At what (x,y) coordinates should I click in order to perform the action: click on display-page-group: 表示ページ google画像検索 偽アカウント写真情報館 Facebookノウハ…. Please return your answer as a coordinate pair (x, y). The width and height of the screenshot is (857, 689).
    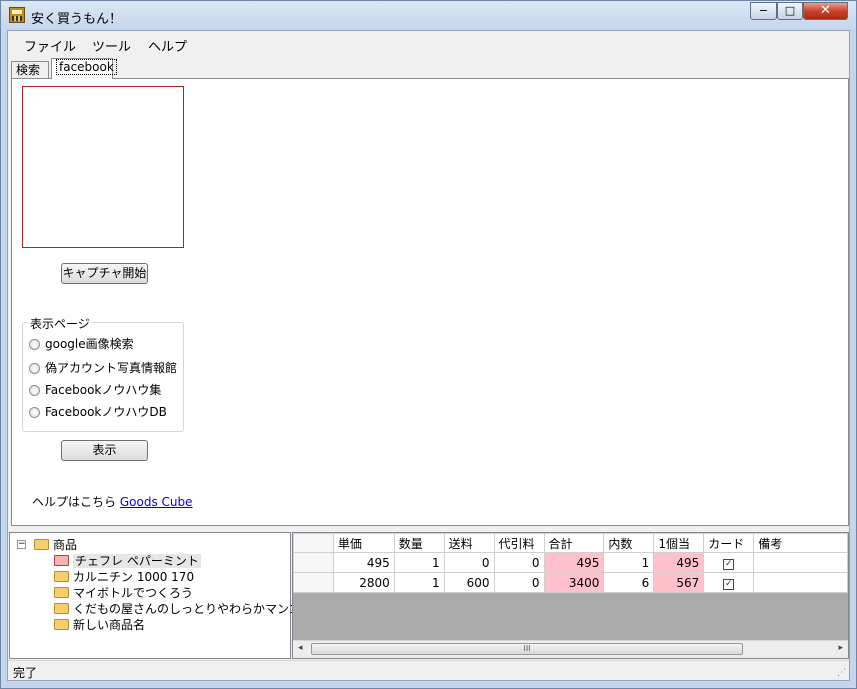
    Looking at the image, I should click on (103, 373).